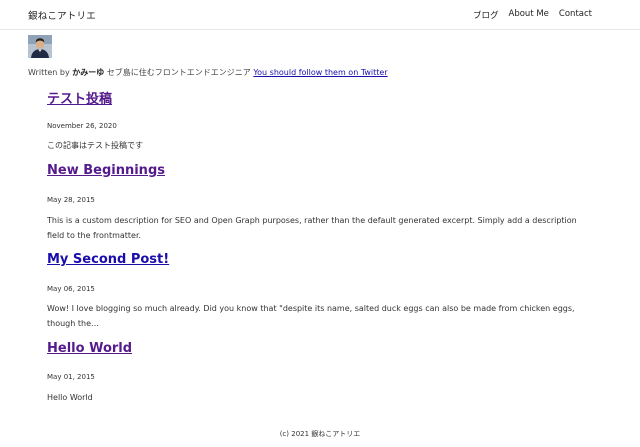 Image resolution: width=640 pixels, height=447 pixels. Describe the element at coordinates (50, 72) in the screenshot. I see `bio-prefix: Written by` at that location.